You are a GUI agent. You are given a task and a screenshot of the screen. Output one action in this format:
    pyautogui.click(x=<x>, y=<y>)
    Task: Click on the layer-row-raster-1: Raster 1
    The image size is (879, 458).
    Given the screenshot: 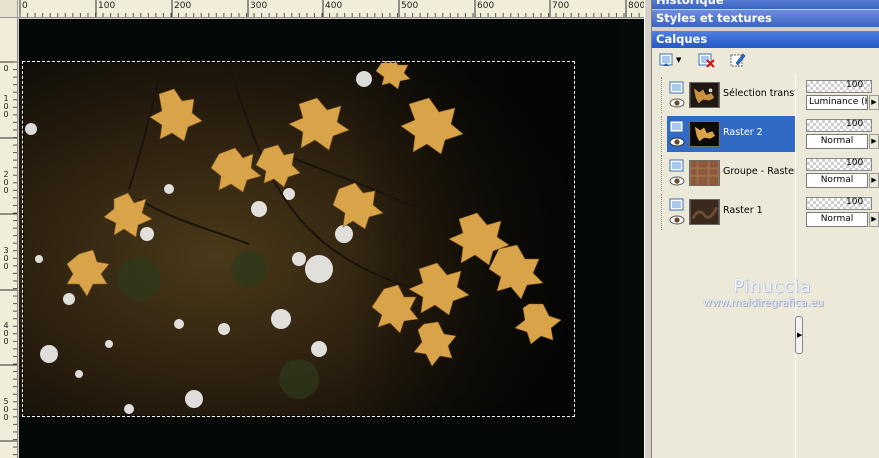 What is the action you would take?
    pyautogui.click(x=728, y=212)
    